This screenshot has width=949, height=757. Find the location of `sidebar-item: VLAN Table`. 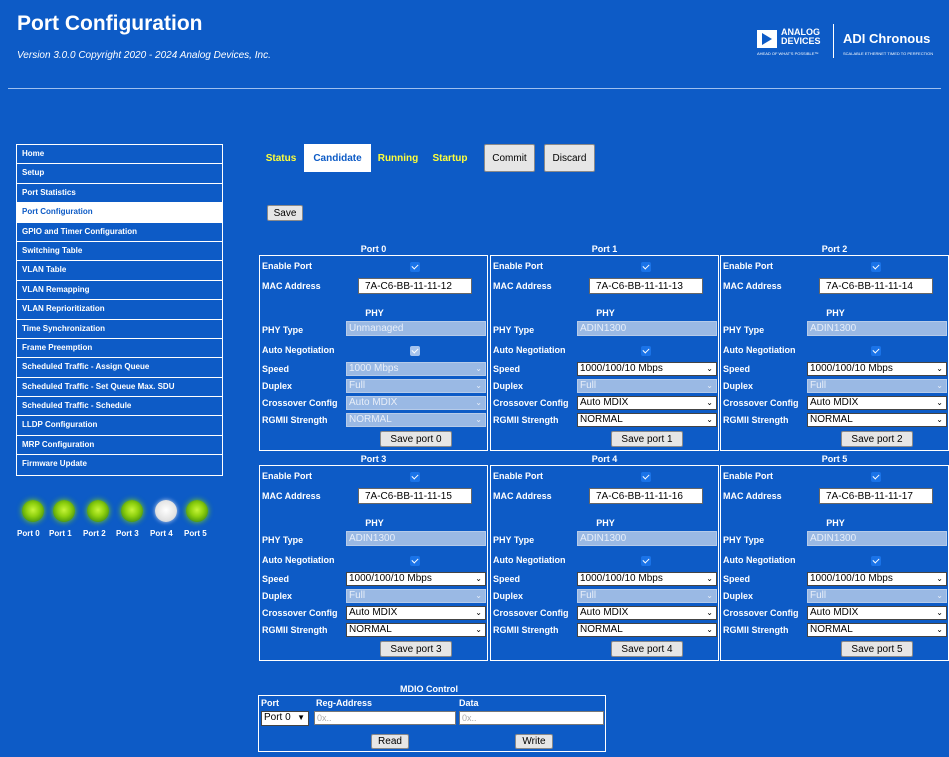

sidebar-item: VLAN Table is located at coordinates (119, 271).